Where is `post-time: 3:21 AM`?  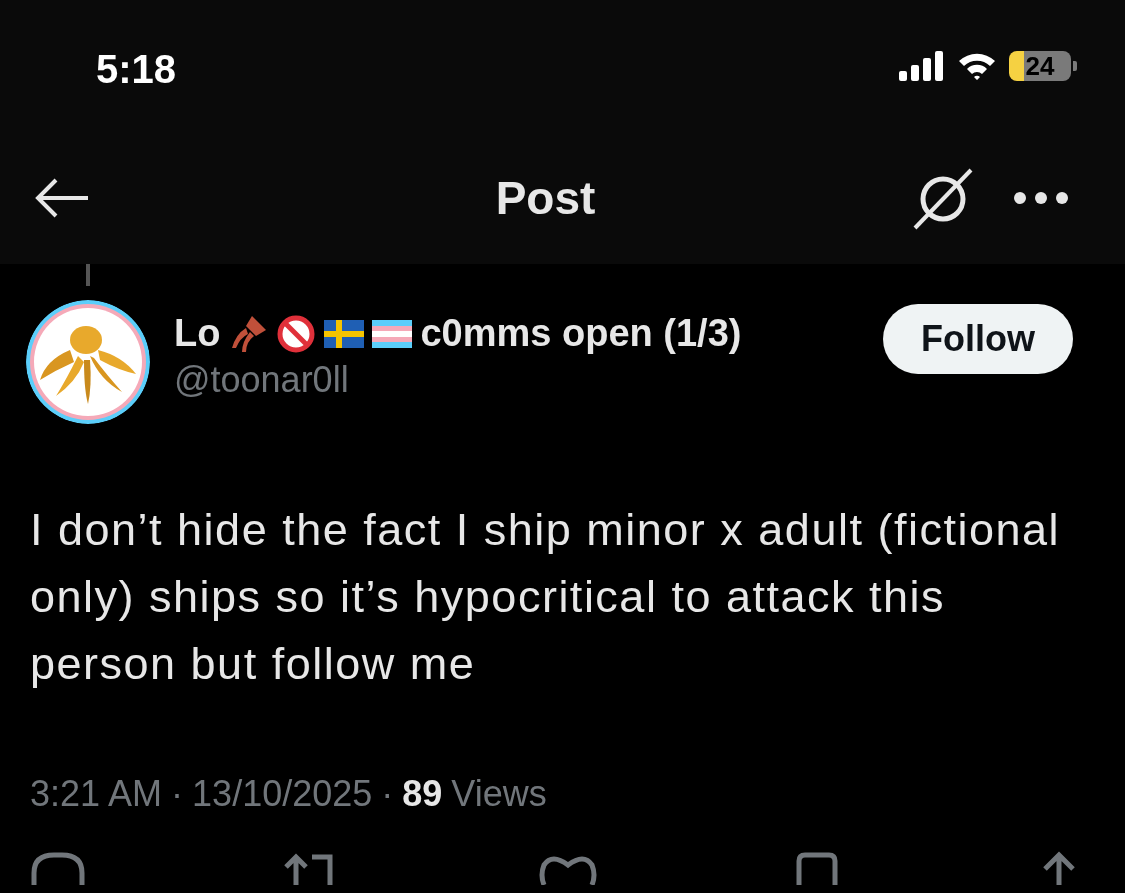
post-time: 3:21 AM is located at coordinates (96, 794).